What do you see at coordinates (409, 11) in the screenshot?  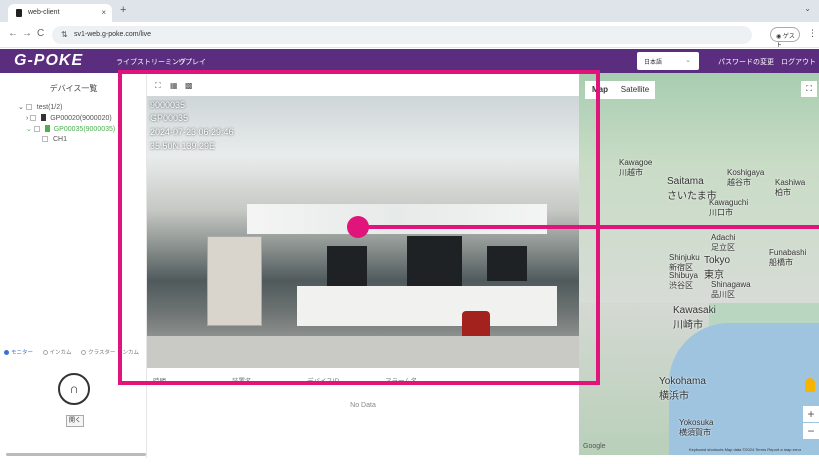 I see `browser-tab-bar: web-client × + ⌄` at bounding box center [409, 11].